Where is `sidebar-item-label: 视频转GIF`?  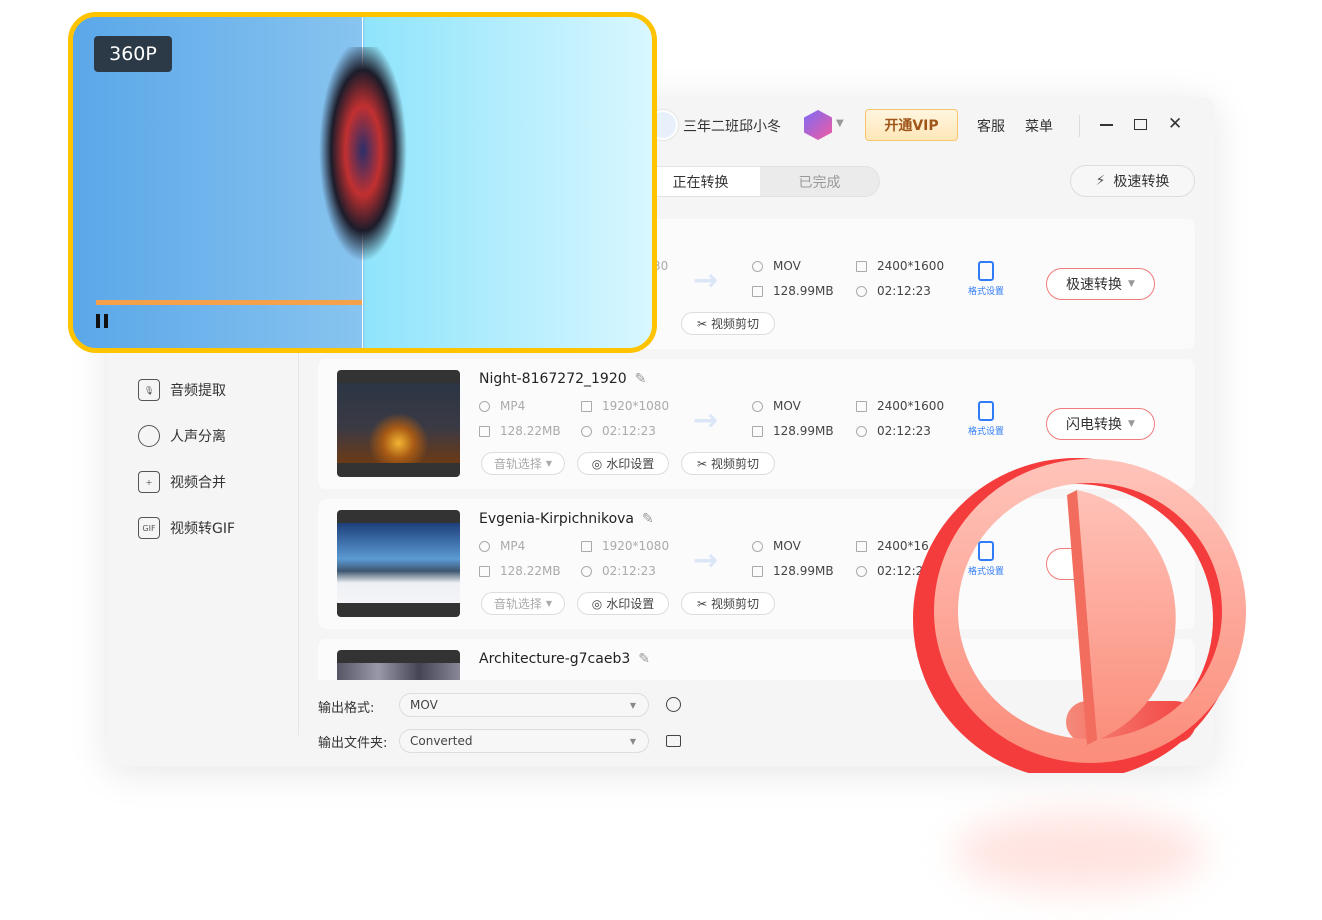 sidebar-item-label: 视频转GIF is located at coordinates (203, 529).